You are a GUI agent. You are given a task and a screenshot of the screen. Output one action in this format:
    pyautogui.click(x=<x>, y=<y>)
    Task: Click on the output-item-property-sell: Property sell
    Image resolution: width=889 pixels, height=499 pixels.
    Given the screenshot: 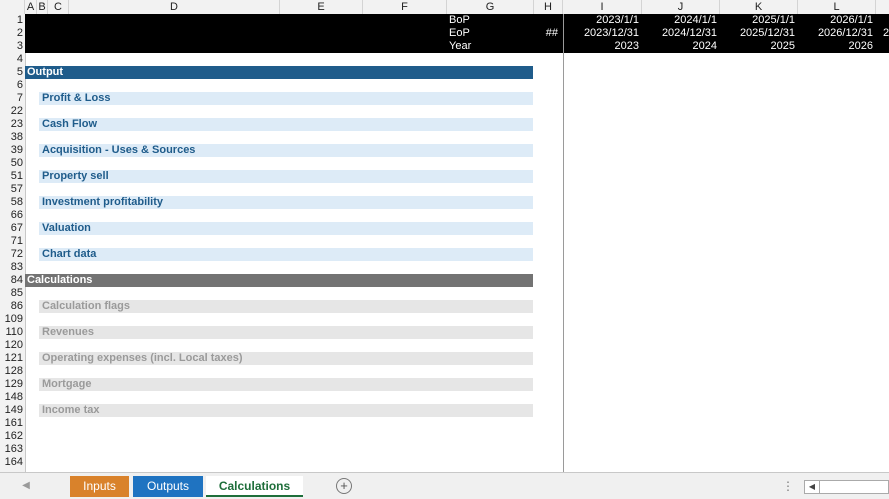 What is the action you would take?
    pyautogui.click(x=286, y=176)
    